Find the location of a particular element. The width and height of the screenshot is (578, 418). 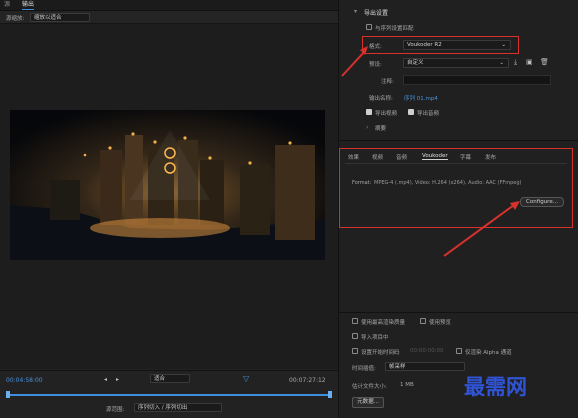

source-scaling-bar: 源缩放: 缩放以适合 is located at coordinates (169, 17).